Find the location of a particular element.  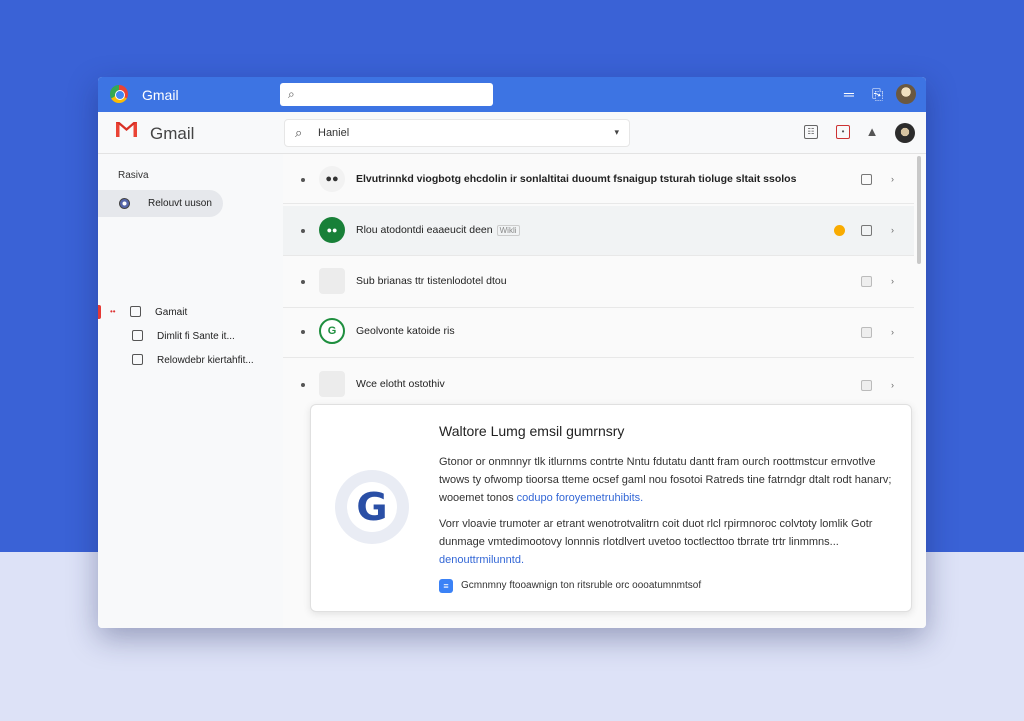

bell-icon: ▲ is located at coordinates (872, 132).